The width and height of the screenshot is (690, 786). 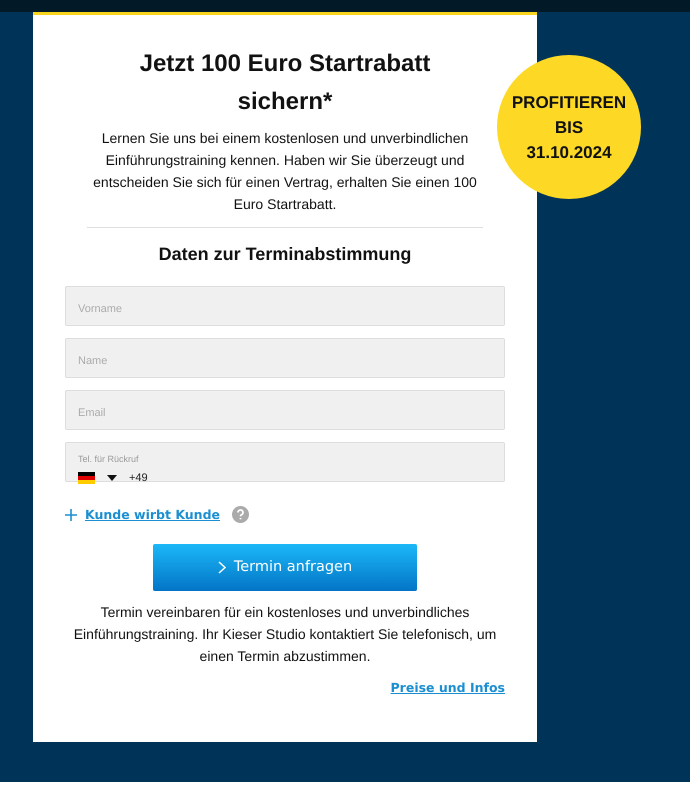 I want to click on chevron-right-icon, so click(x=222, y=567).